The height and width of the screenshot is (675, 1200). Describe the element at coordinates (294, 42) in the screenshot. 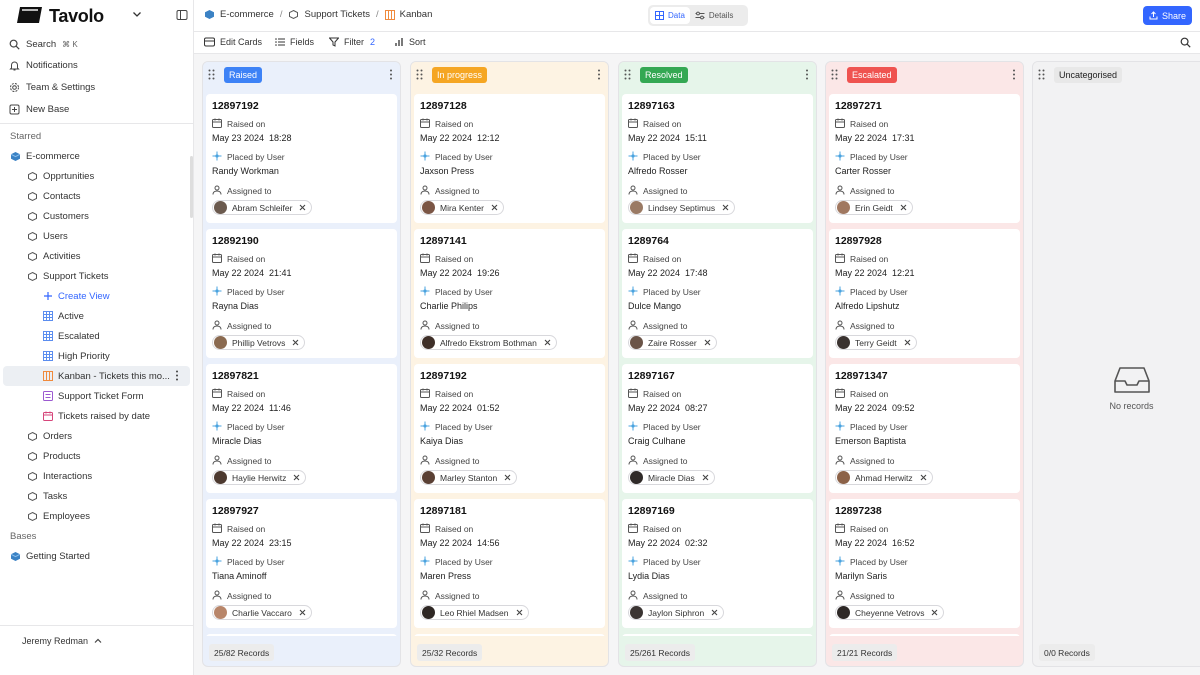

I see `fields-button: Fields` at that location.